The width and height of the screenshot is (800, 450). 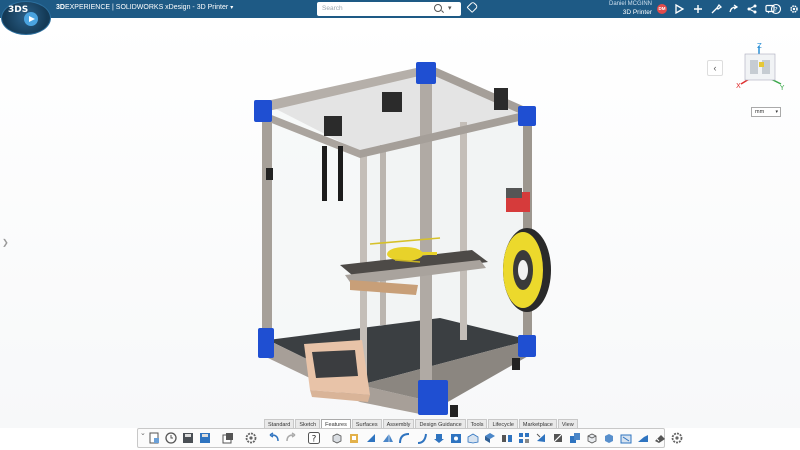 I want to click on revolve-icon, so click(x=354, y=438).